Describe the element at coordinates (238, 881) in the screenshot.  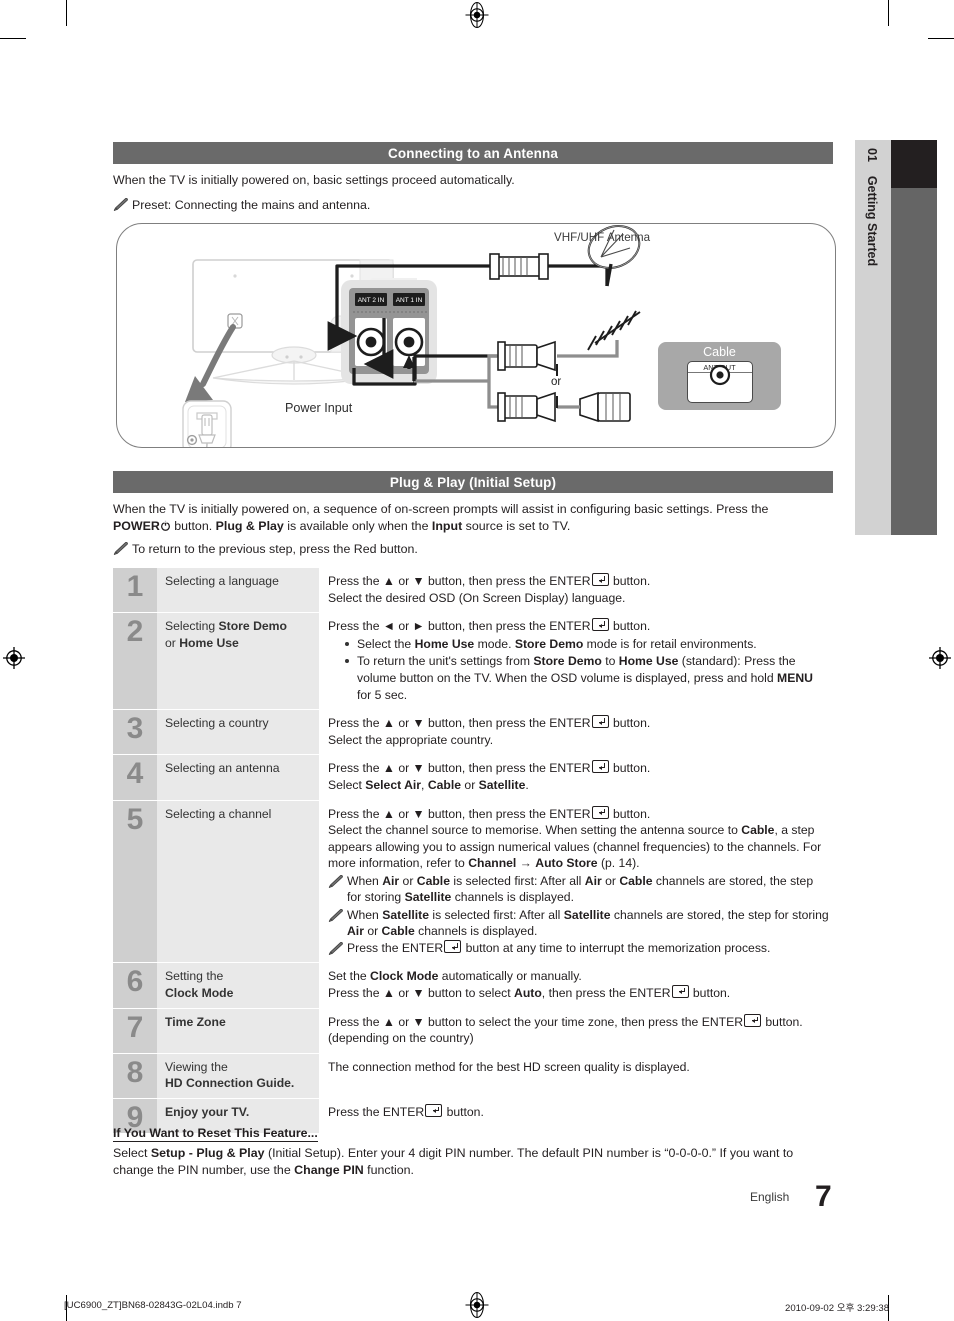
I see `step-label: Selecting a channel` at that location.